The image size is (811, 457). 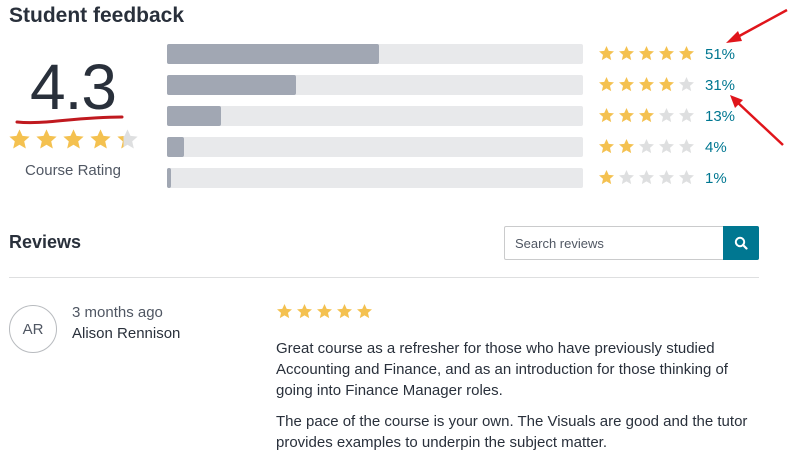 I want to click on distribution-row-3-star: 13%, so click(x=467, y=116).